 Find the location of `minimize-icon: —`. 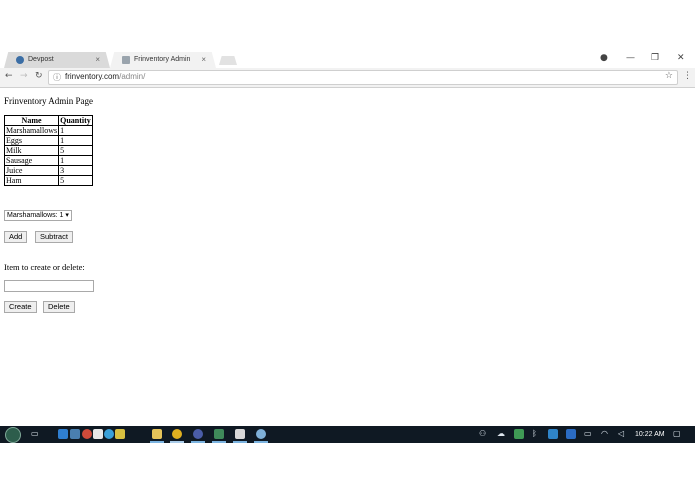

minimize-icon: — is located at coordinates (630, 58).